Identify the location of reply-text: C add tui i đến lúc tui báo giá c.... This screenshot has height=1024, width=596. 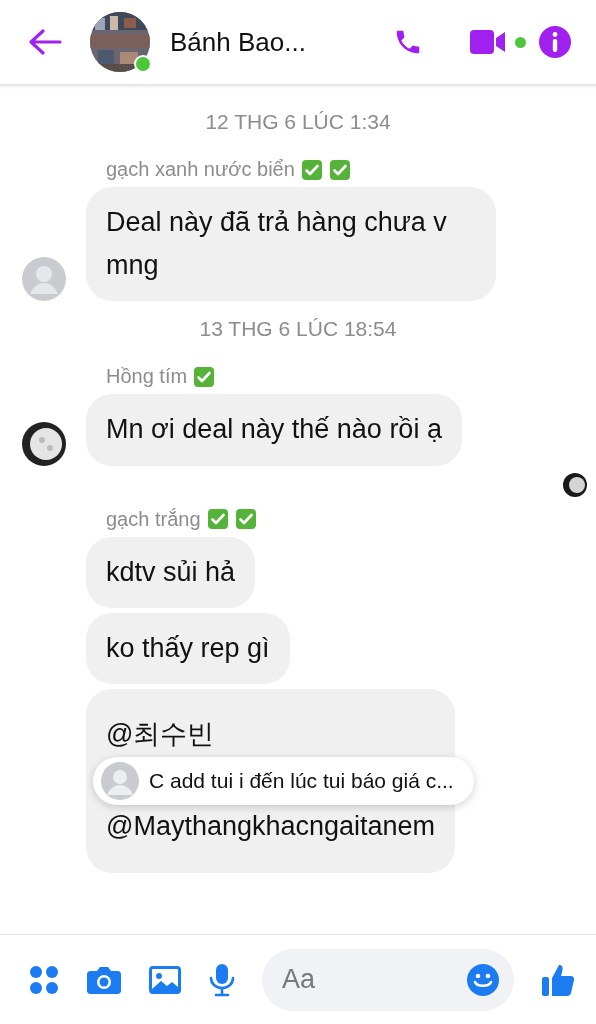
(301, 780).